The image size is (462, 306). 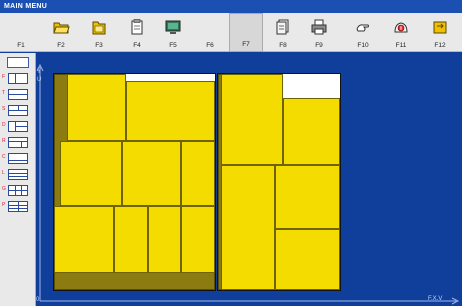 What do you see at coordinates (39, 72) in the screenshot?
I see `y-axis-label: Y` at bounding box center [39, 72].